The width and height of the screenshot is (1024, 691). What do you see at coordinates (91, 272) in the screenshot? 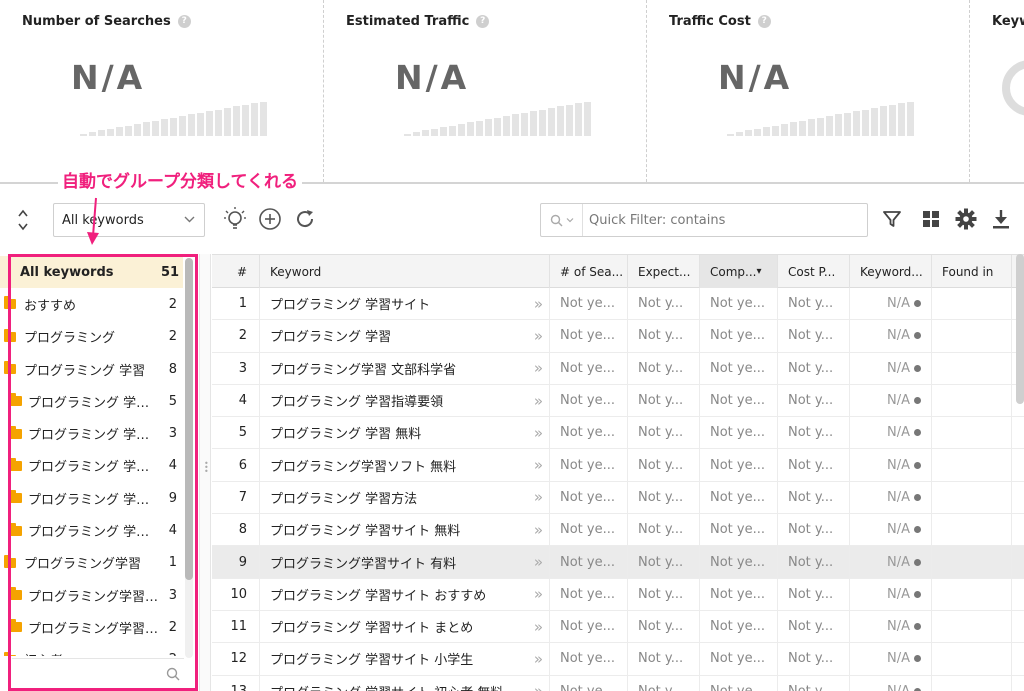
I see `keyword-group-item: All keywords 51` at bounding box center [91, 272].